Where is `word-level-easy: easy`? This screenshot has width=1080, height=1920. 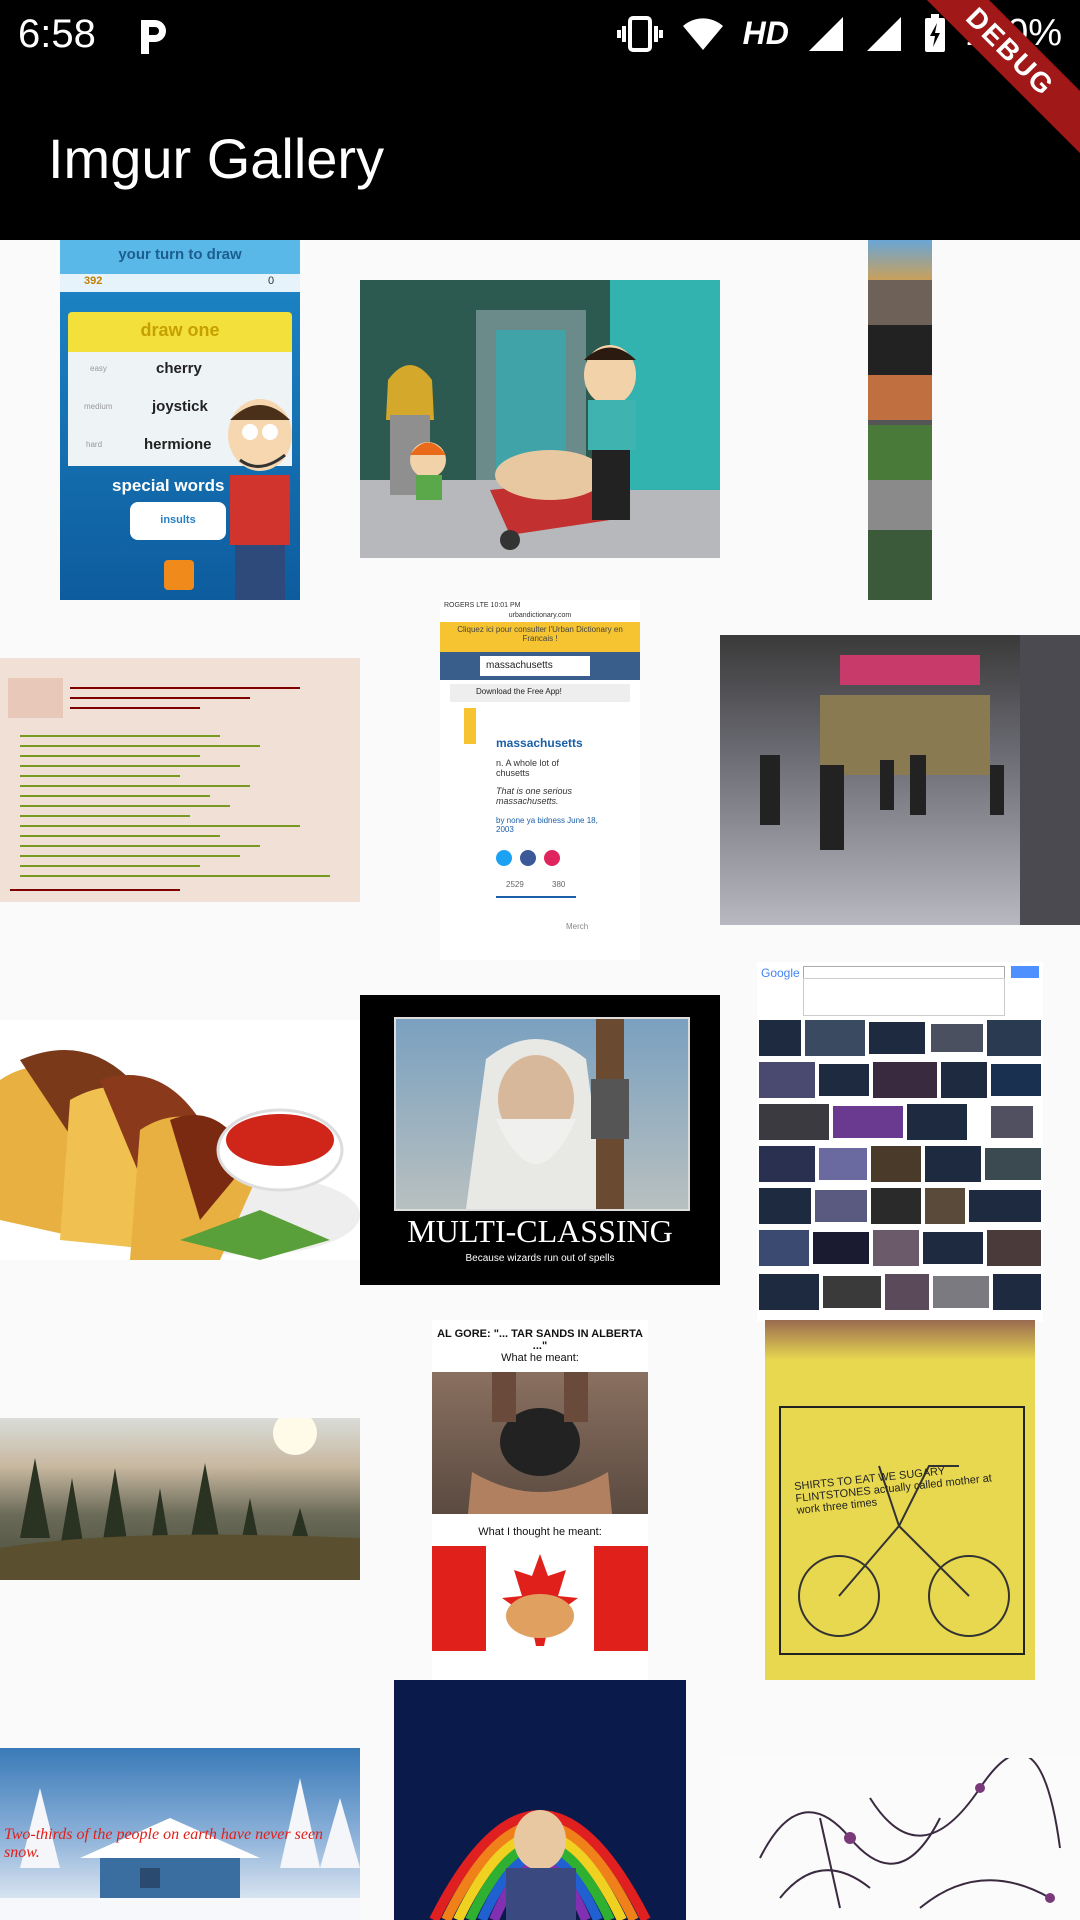 word-level-easy: easy is located at coordinates (98, 368).